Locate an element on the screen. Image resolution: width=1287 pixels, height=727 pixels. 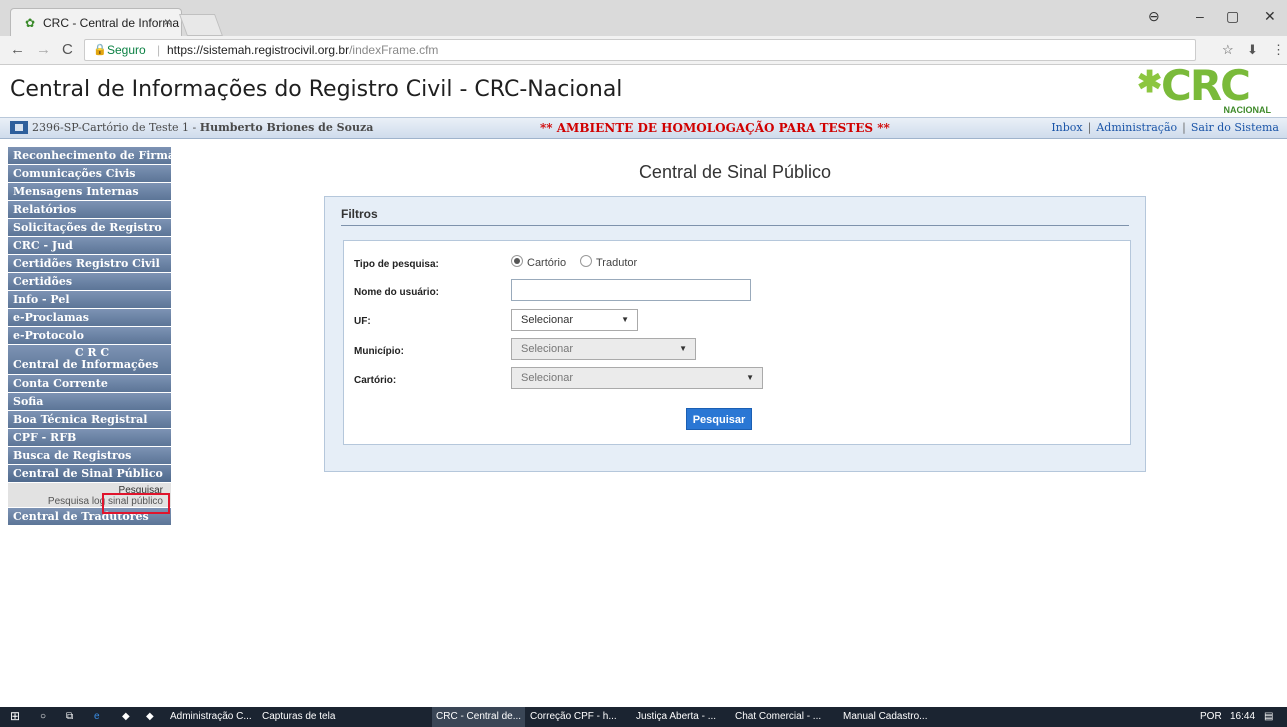
reload-button: C is located at coordinates (67, 49).